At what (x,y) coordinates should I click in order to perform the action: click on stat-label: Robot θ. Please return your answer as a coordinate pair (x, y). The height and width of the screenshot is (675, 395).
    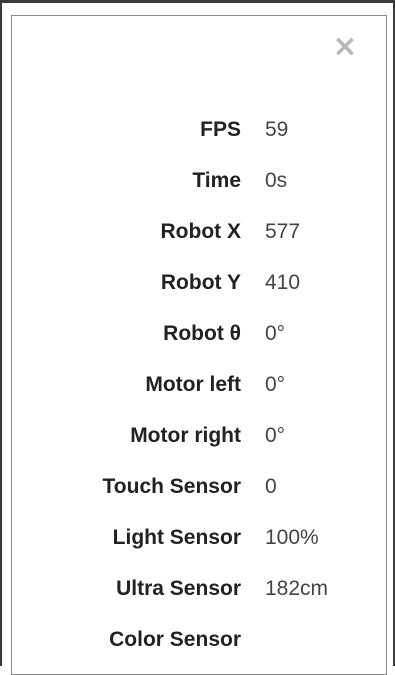
    Looking at the image, I should click on (202, 333).